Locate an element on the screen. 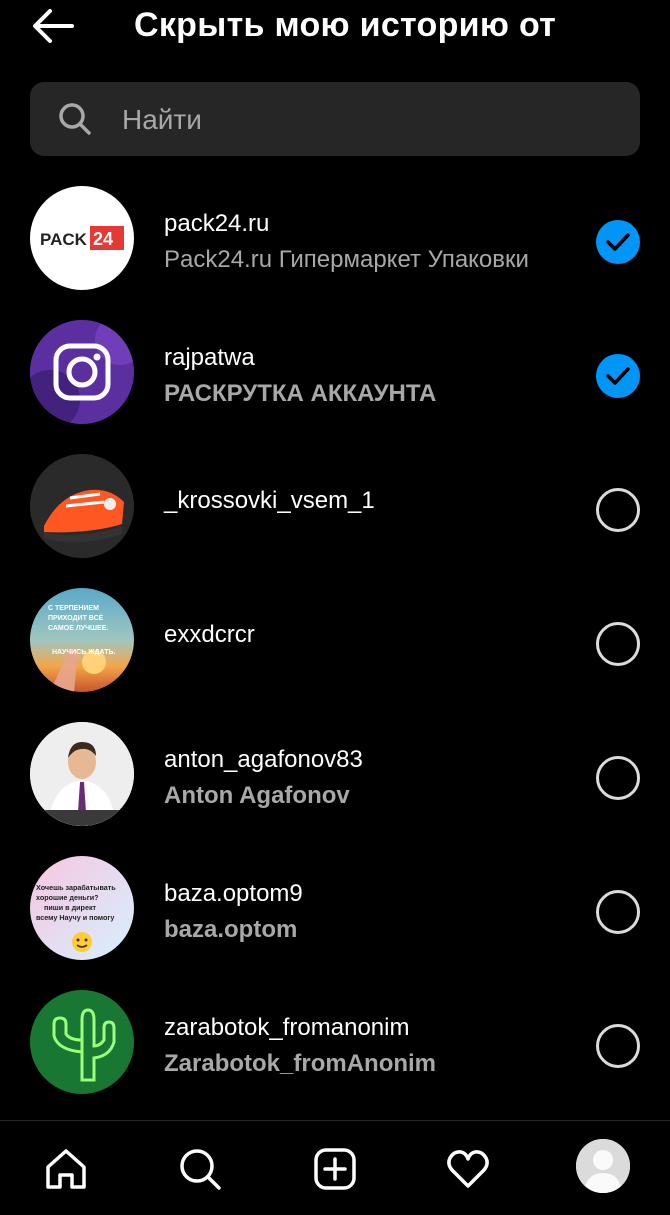 The width and height of the screenshot is (670, 1215). full-name: baza.optom is located at coordinates (231, 929).